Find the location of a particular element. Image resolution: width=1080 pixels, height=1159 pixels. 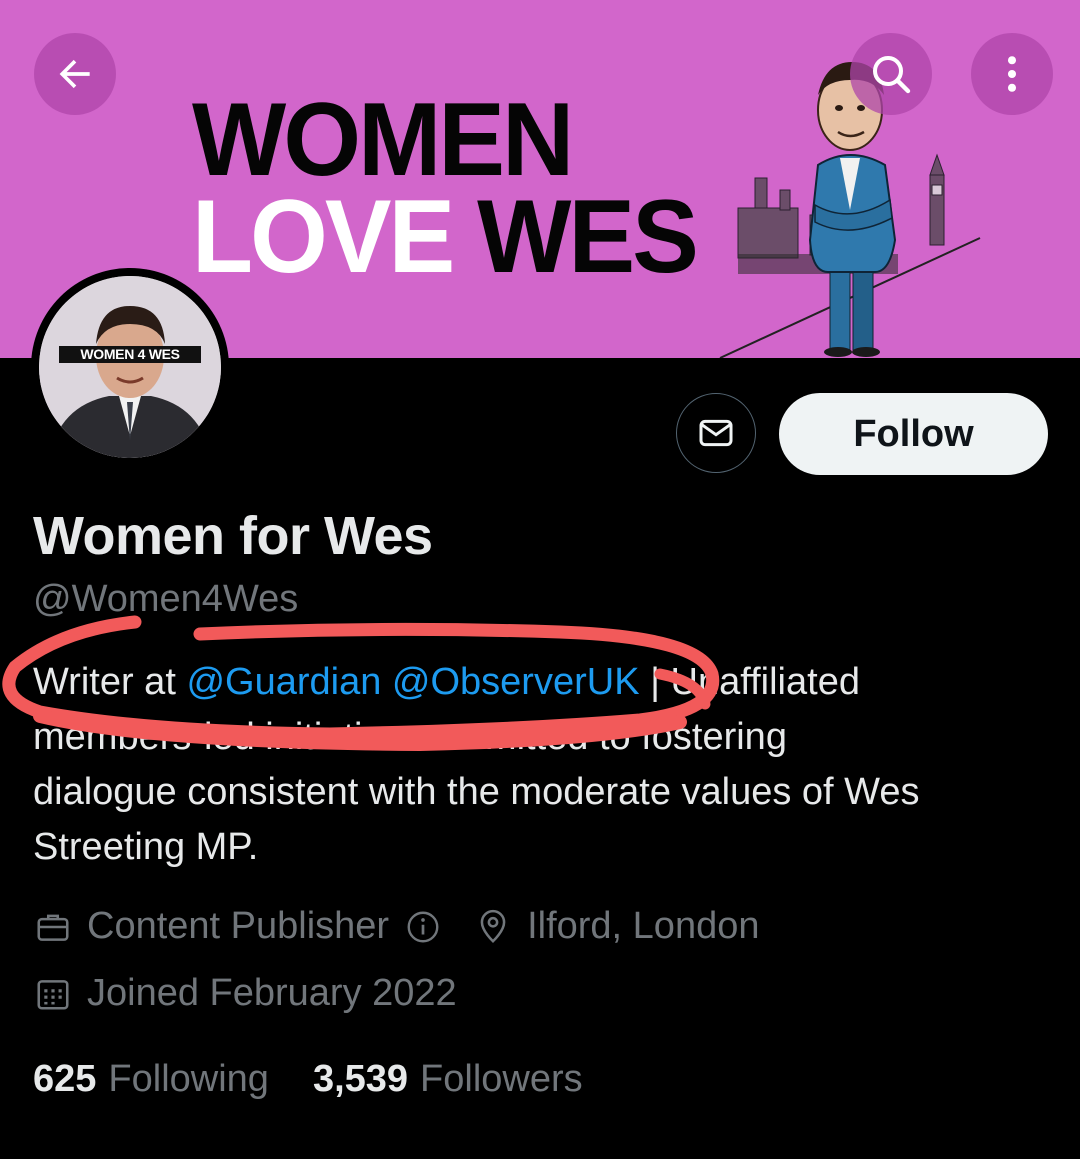

banner-love: LOVE is located at coordinates (323, 236).